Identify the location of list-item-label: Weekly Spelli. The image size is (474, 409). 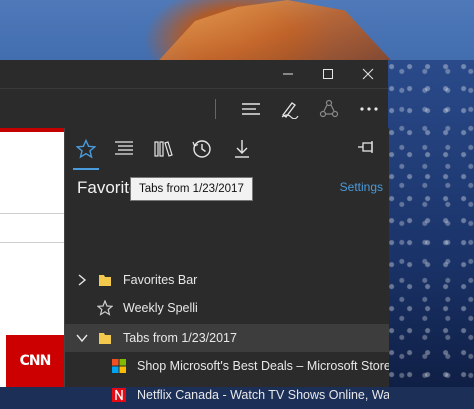
(160, 308).